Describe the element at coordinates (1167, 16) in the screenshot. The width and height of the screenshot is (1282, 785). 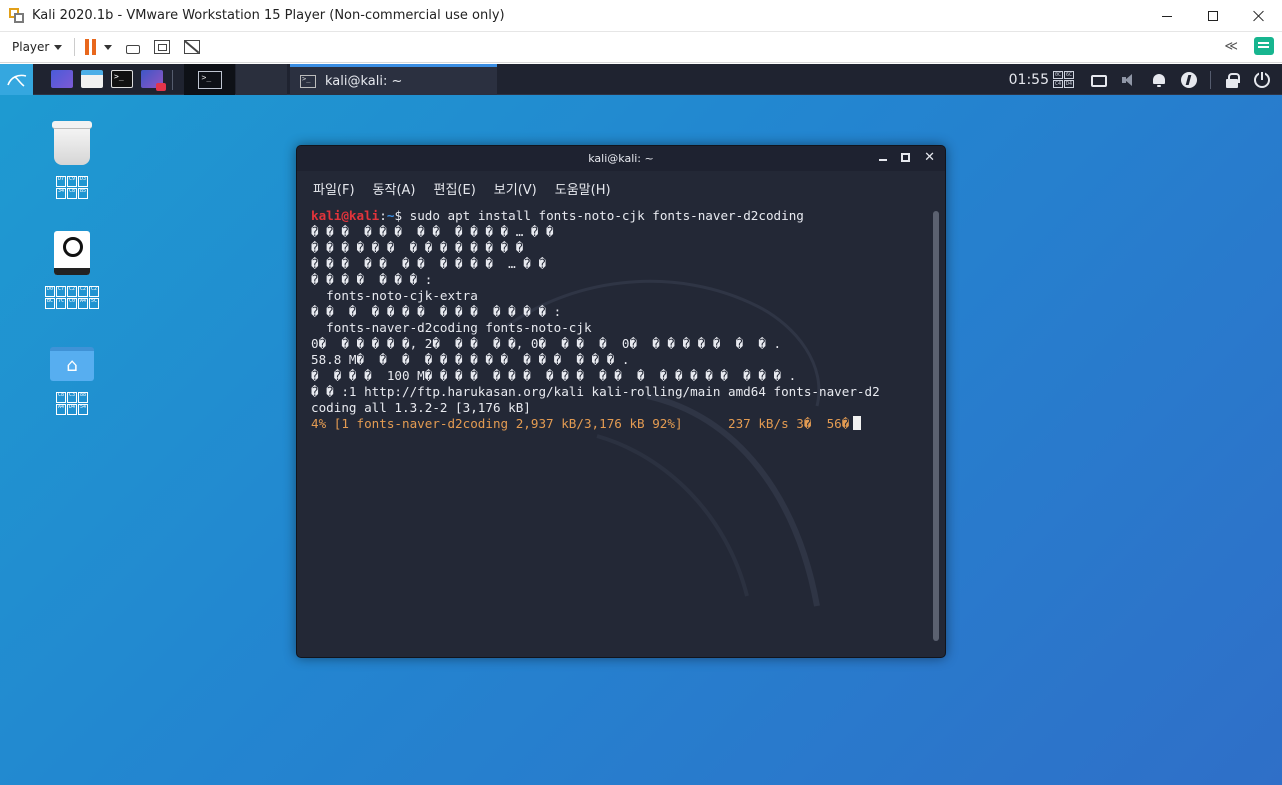
I see `minimize-button` at that location.